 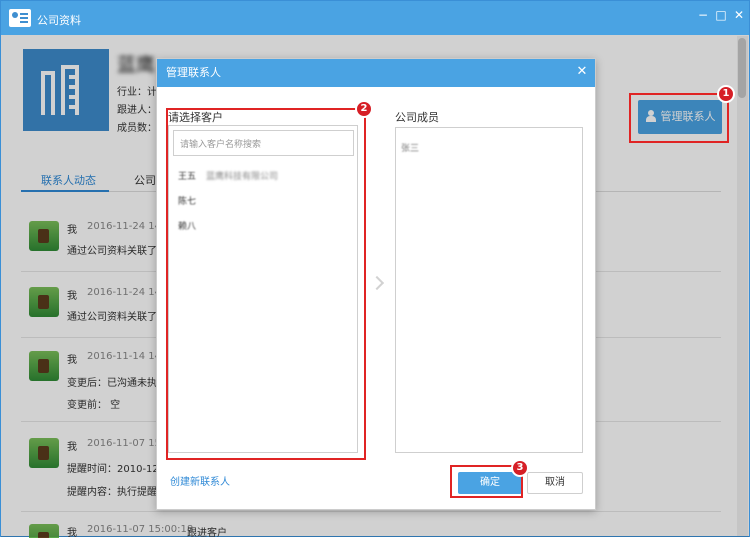 I want to click on dialog-close-icon: ✕, so click(x=582, y=72).